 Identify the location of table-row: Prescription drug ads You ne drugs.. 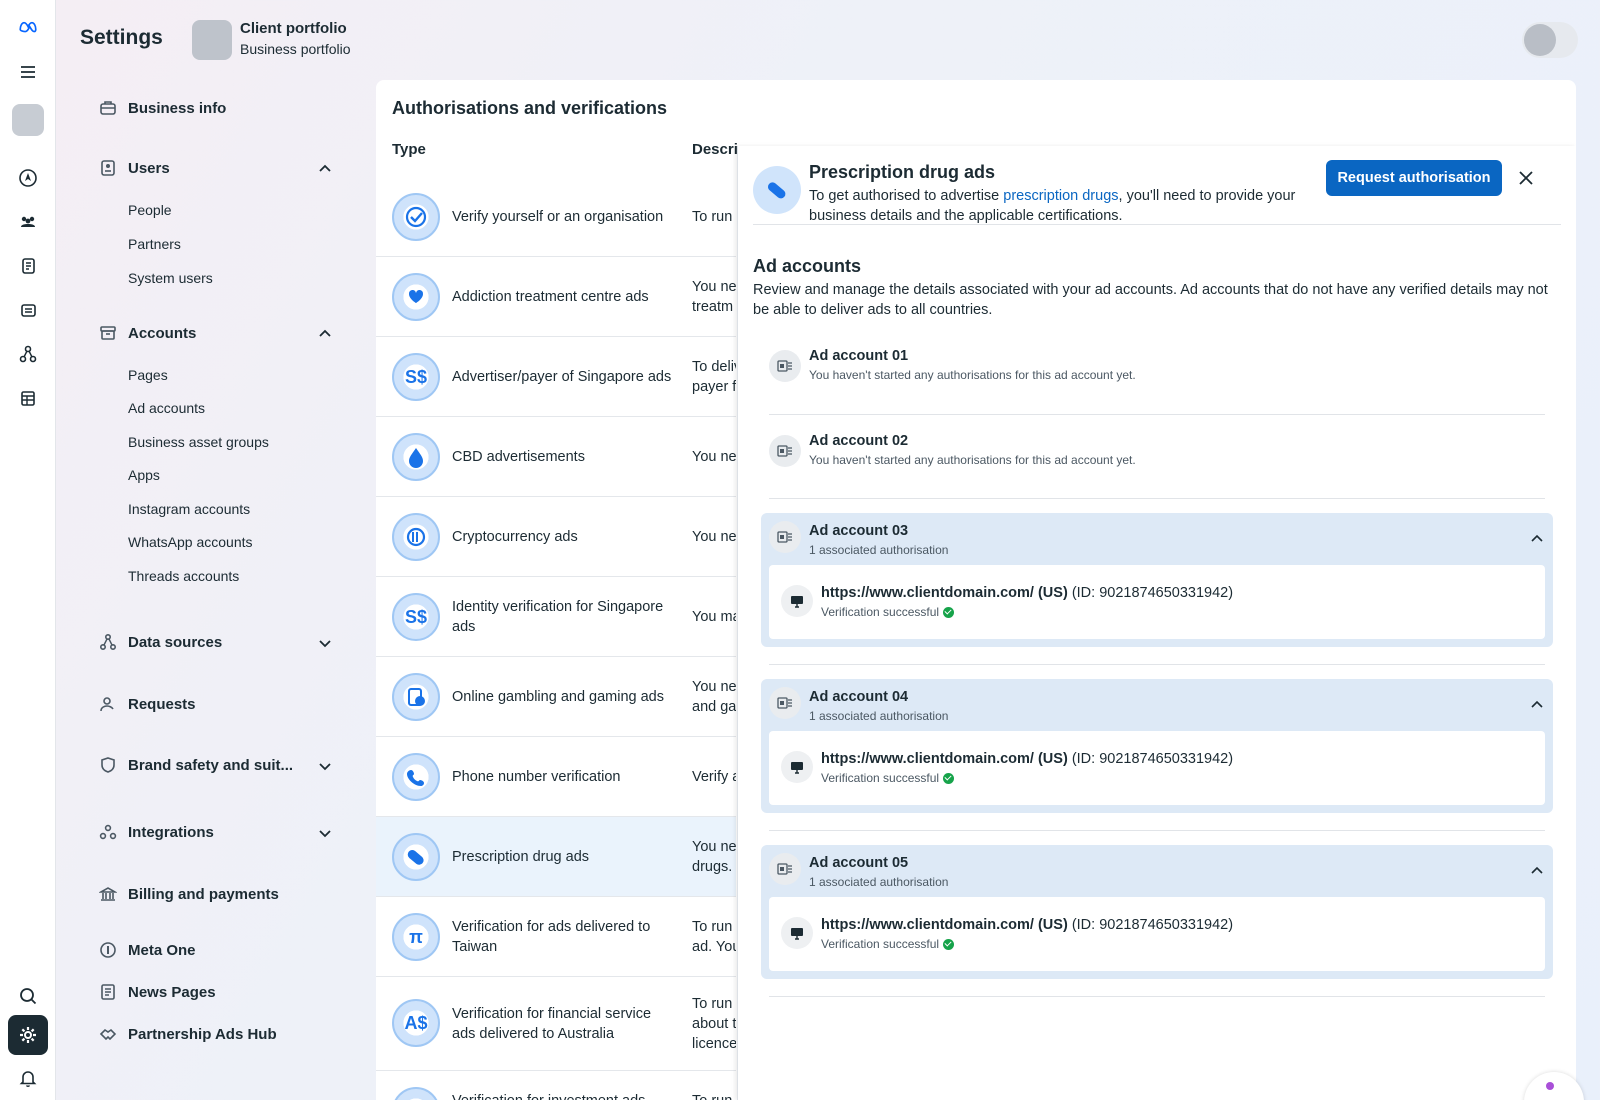
(556, 857).